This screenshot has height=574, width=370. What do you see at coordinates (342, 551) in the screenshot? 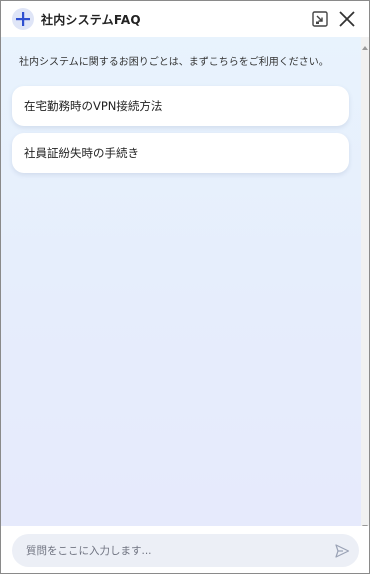
I see `send-icon` at bounding box center [342, 551].